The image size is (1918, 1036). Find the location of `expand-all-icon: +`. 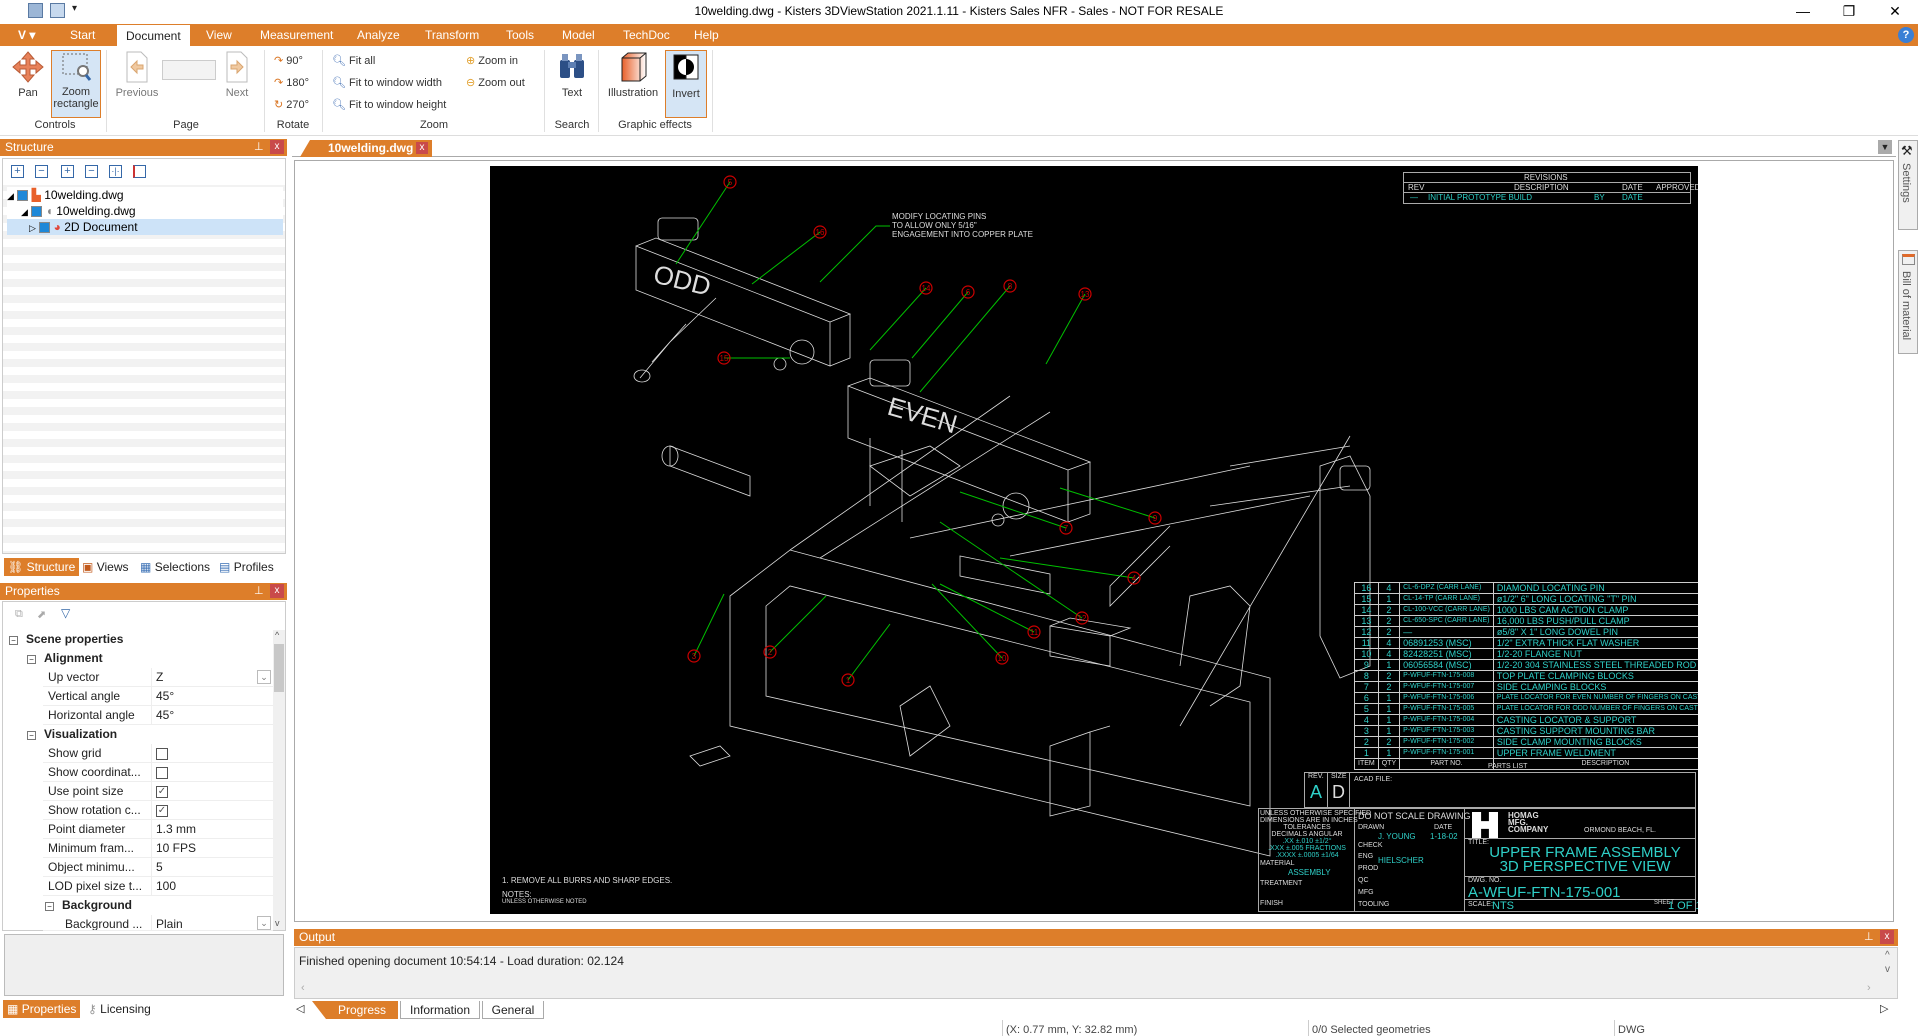

expand-all-icon: + is located at coordinates (17, 171).